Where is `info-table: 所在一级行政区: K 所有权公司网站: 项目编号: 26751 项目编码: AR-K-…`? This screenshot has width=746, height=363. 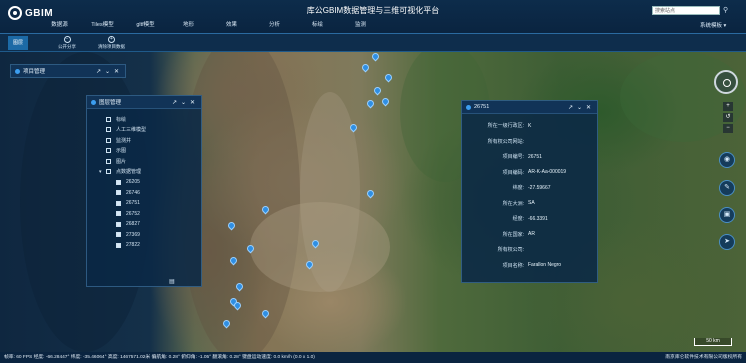
info-table: 所在一级行政区: K 所有权公司网站: 项目编号: 26751 项目编码: AR-K-… is located at coordinates (529, 193).